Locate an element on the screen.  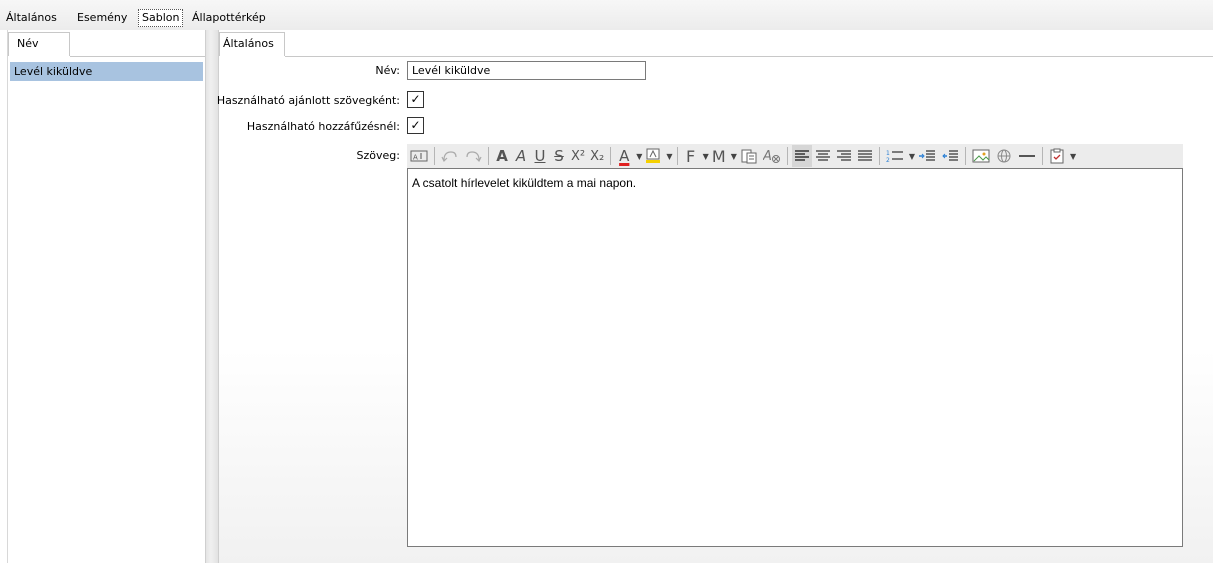
redo-icon is located at coordinates (473, 156).